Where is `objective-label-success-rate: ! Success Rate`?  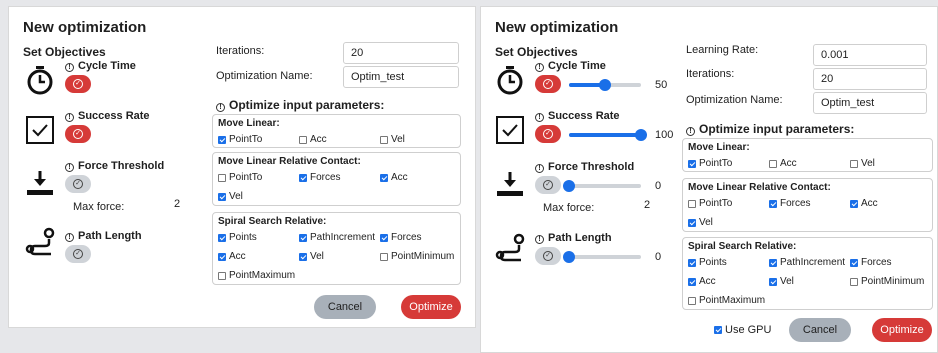 objective-label-success-rate: ! Success Rate is located at coordinates (577, 116).